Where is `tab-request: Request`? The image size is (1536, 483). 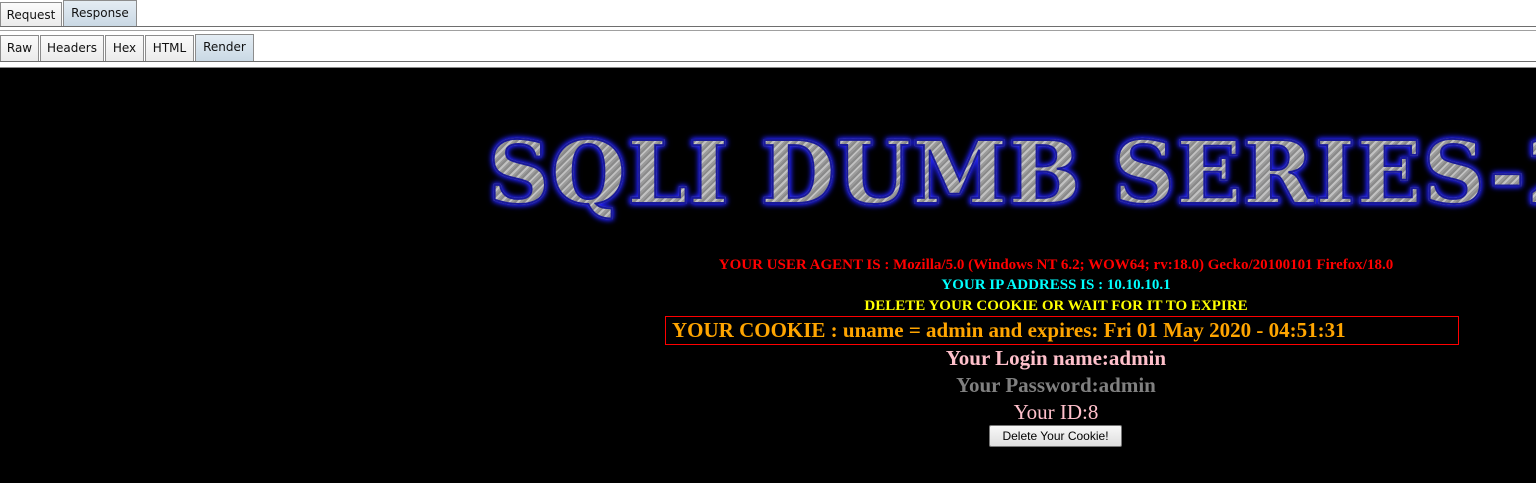 tab-request: Request is located at coordinates (31, 14).